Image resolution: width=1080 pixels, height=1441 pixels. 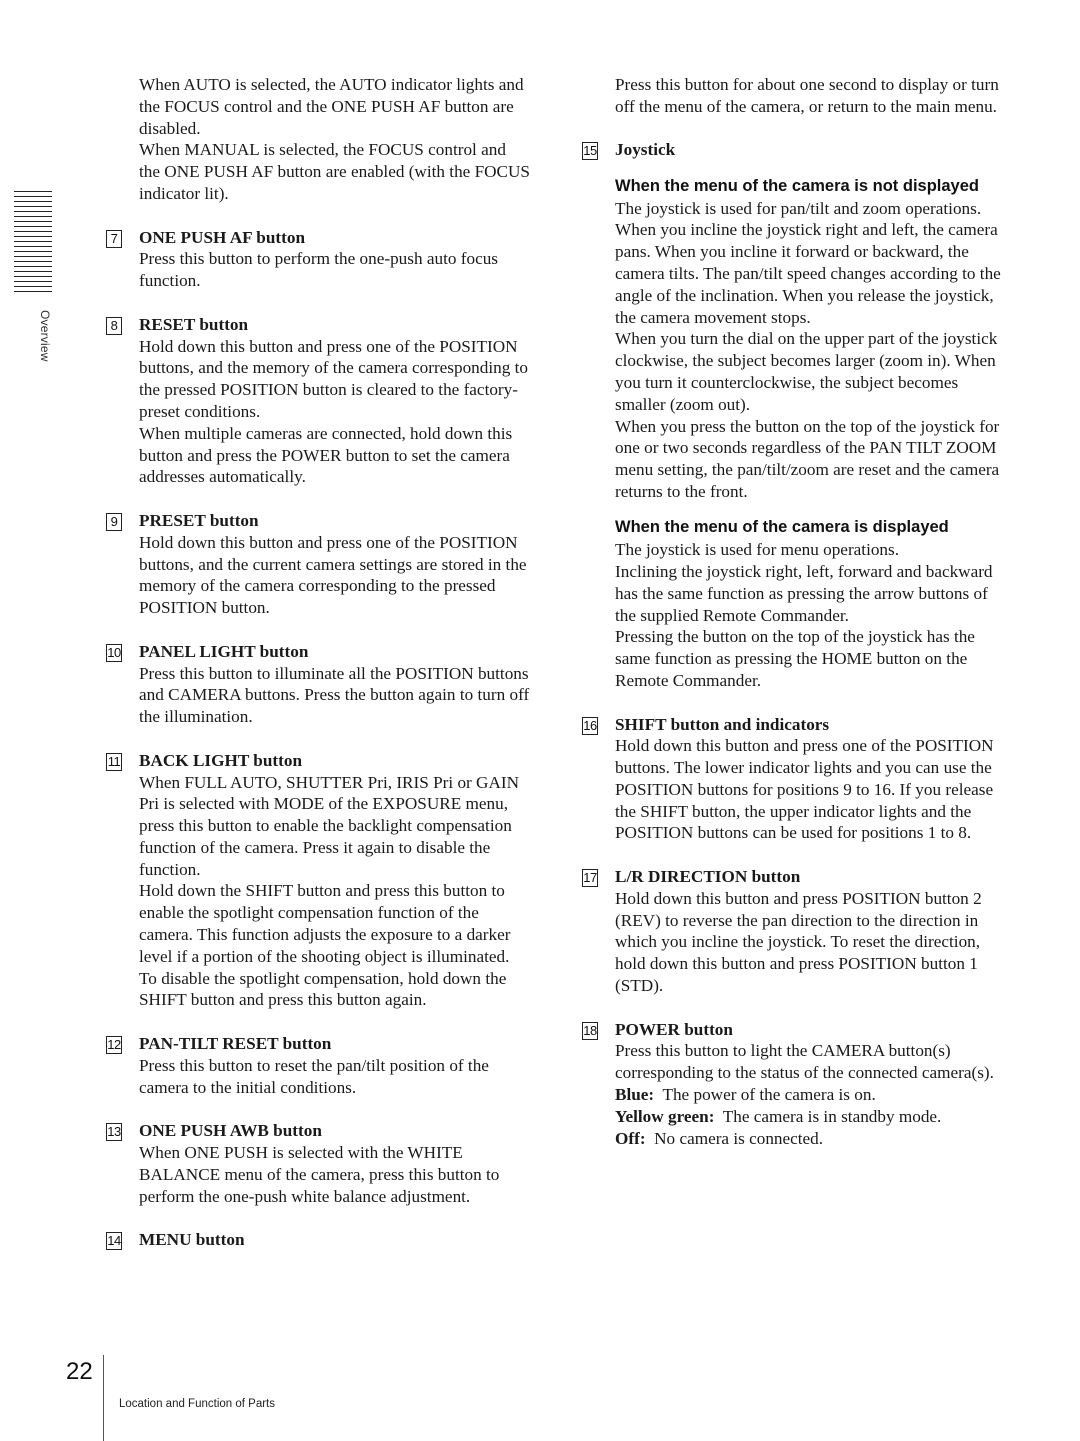 I want to click on item-number-badge: 9, so click(x=114, y=521).